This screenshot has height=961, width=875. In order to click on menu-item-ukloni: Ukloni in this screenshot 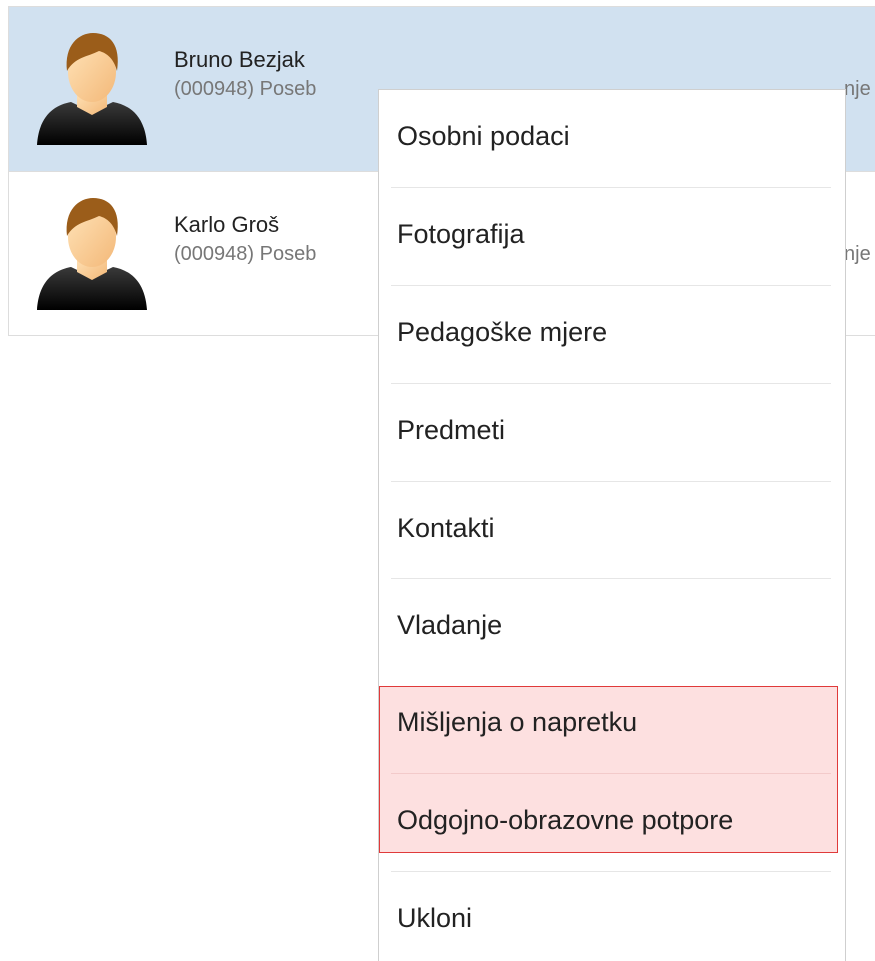, I will do `click(612, 916)`.